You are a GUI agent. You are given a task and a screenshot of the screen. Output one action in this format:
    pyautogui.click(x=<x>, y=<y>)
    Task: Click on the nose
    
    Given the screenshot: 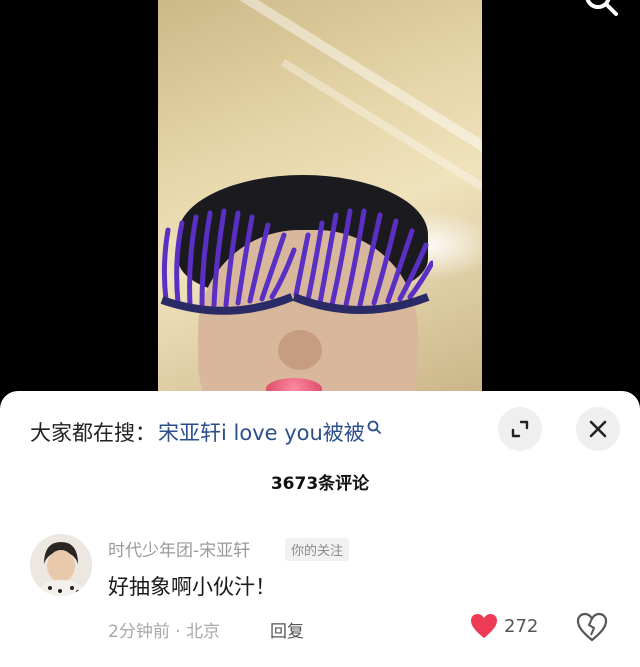 What is the action you would take?
    pyautogui.click(x=300, y=350)
    